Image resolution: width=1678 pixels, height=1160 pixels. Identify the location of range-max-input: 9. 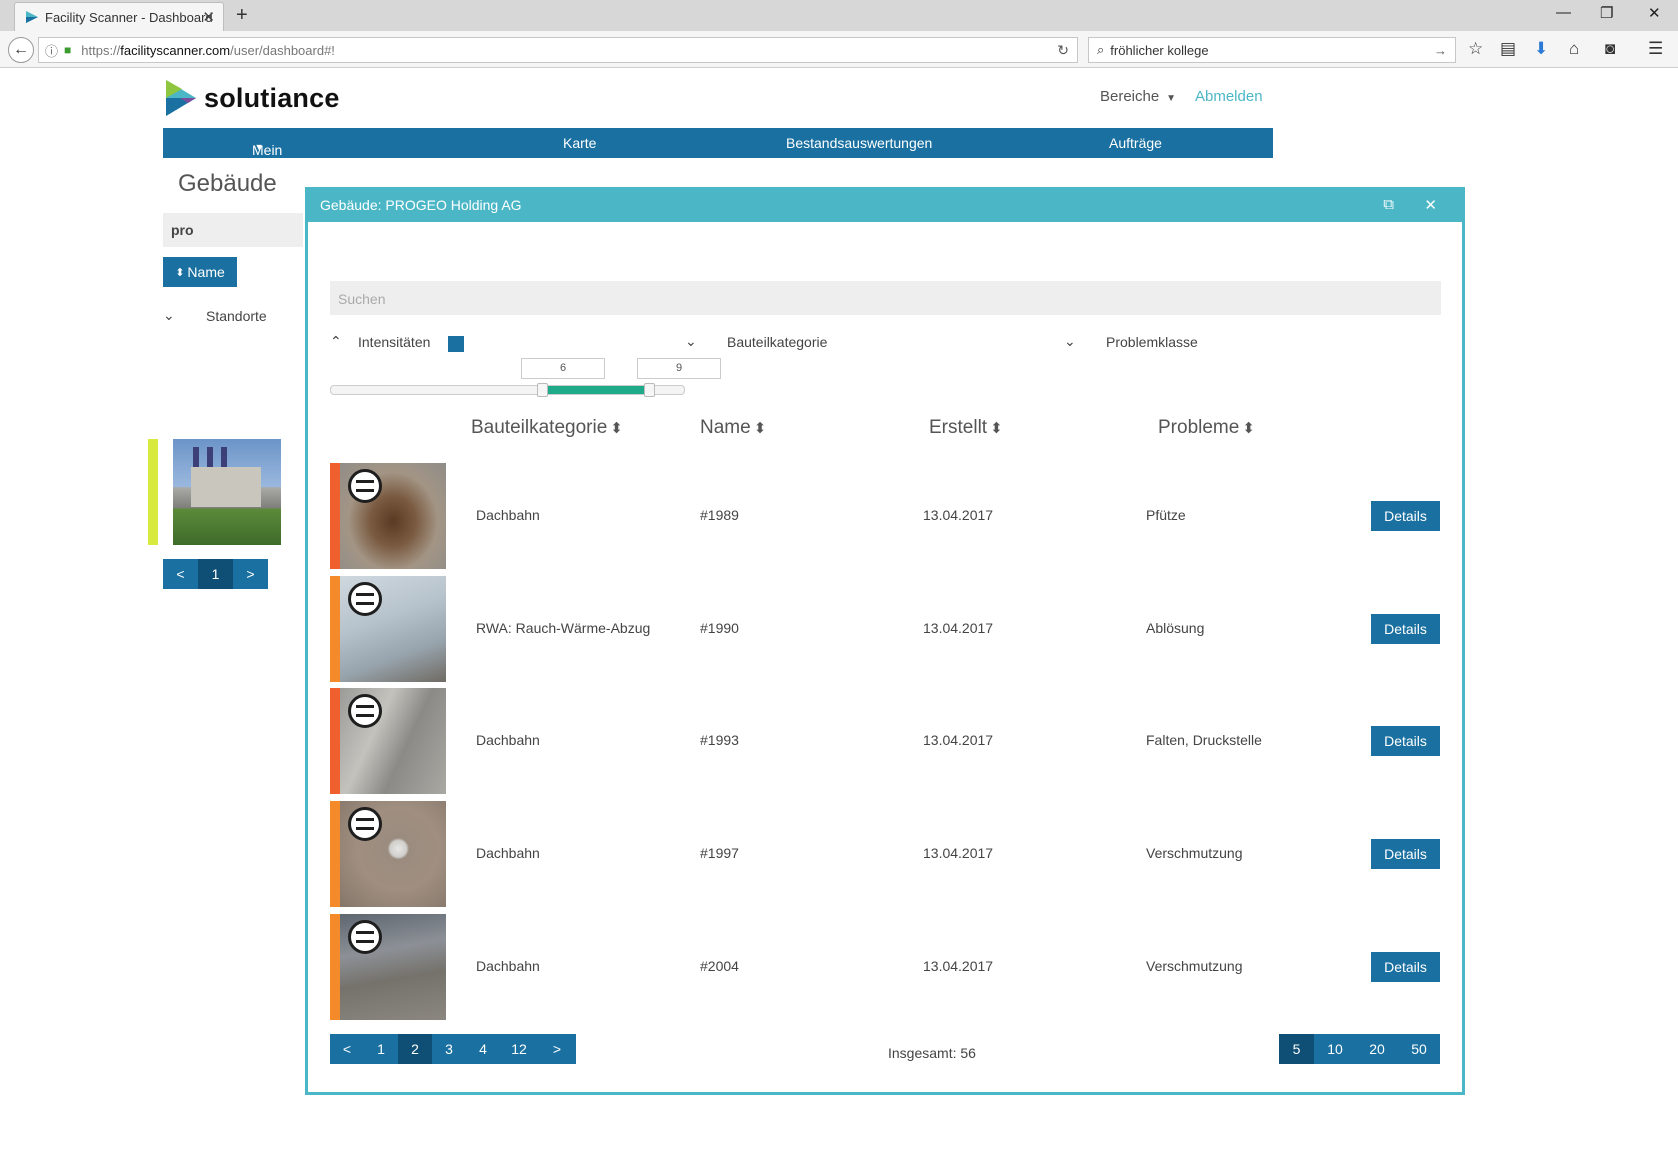
(679, 368).